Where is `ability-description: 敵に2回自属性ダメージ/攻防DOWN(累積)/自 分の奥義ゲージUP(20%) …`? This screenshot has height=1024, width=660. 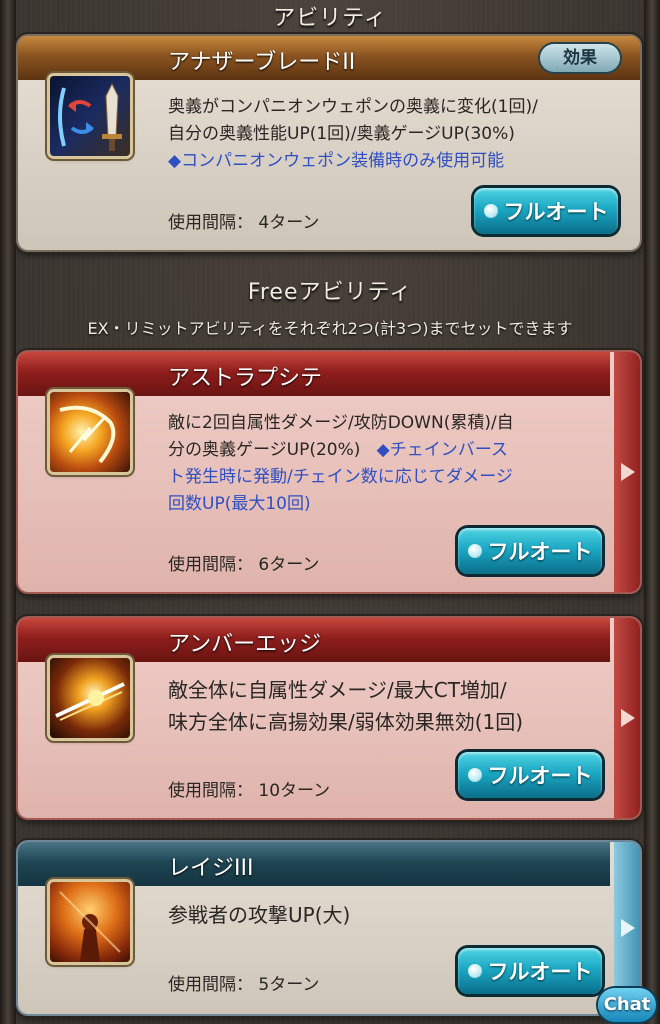 ability-description: 敵に2回自属性ダメージ/攻防DOWN(累積)/自 分の奥義ゲージUP(20%) … is located at coordinates (341, 463).